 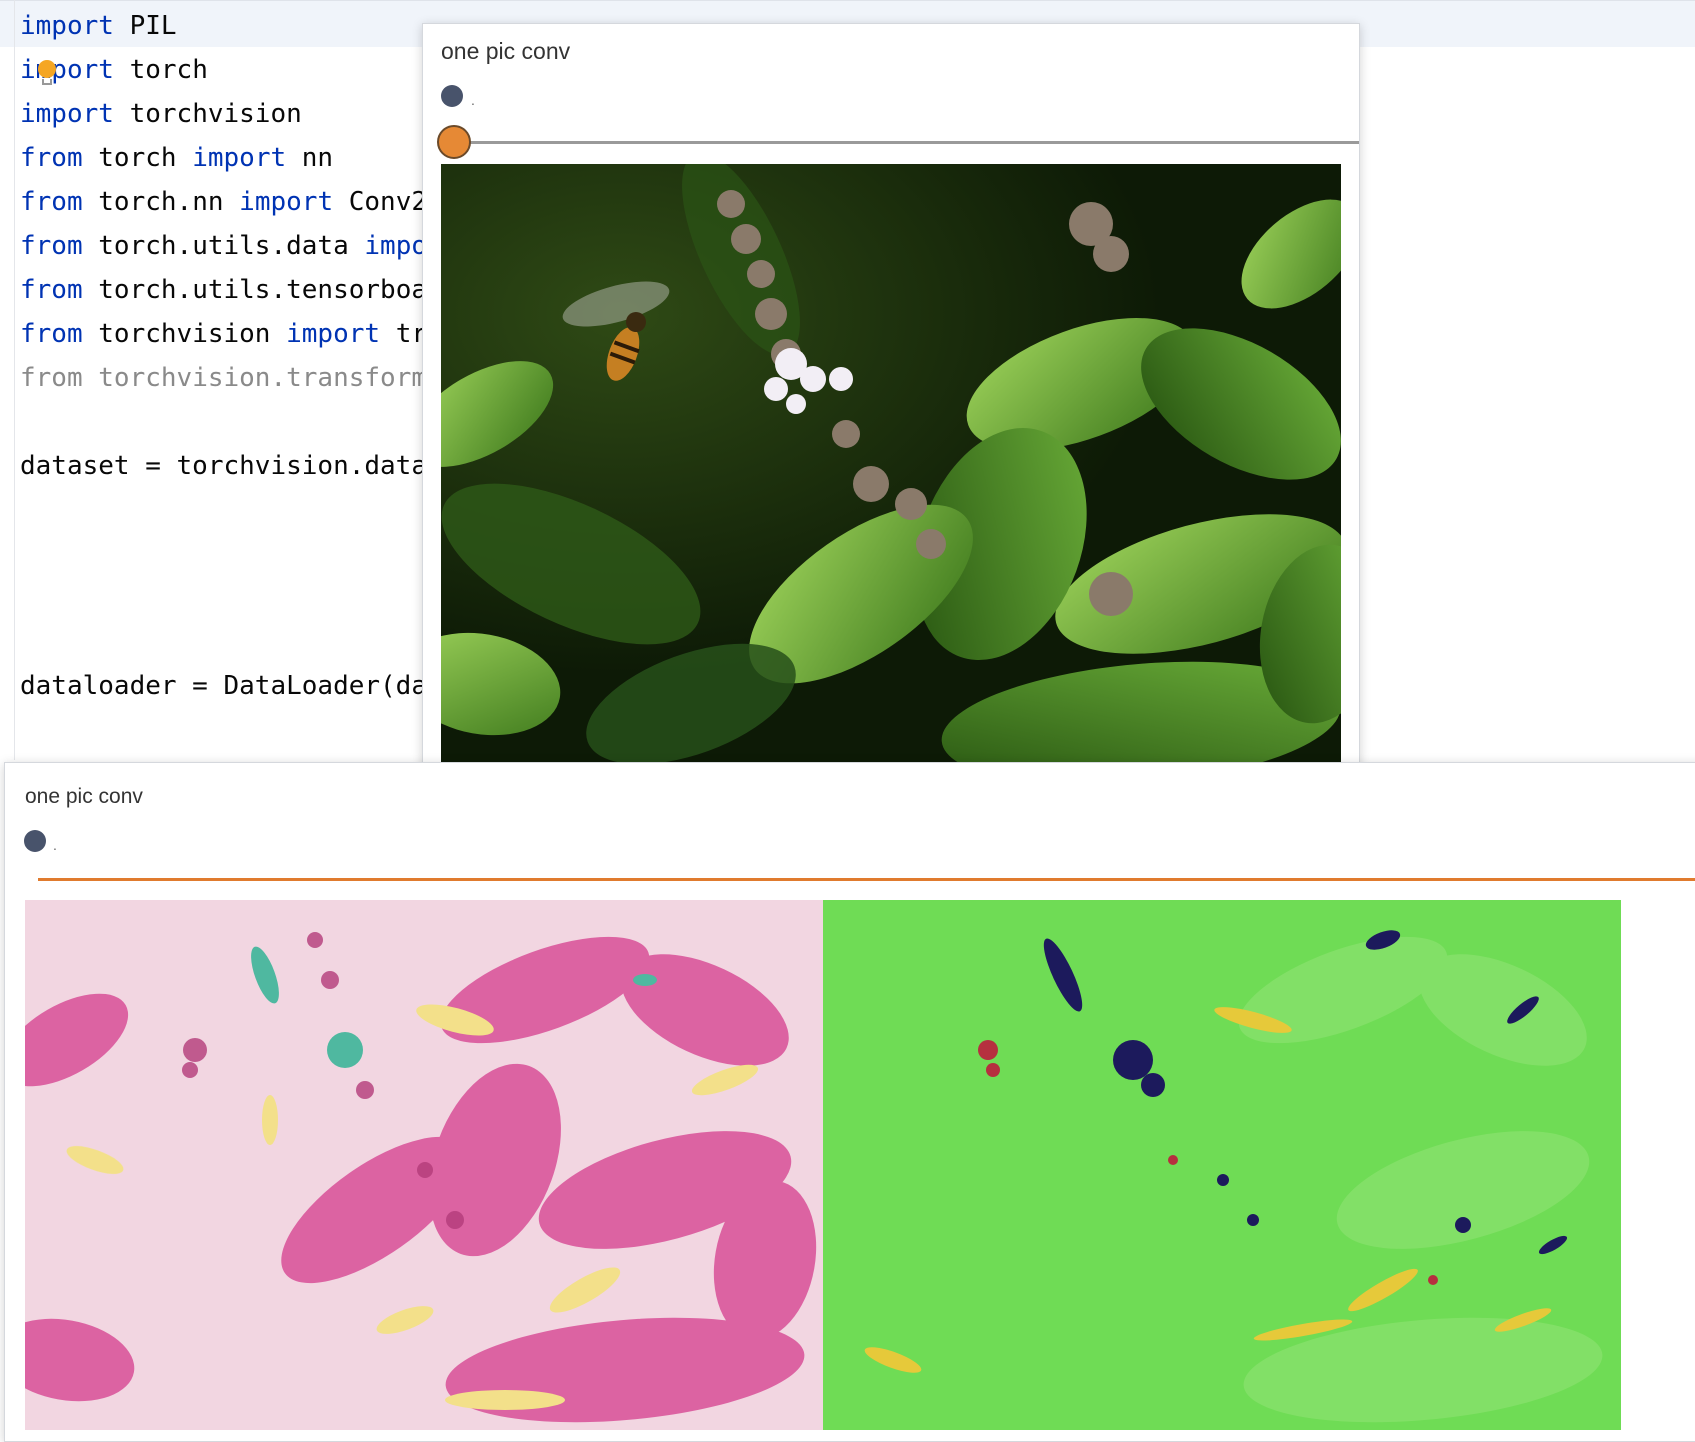 I want to click on code-token: dataloader = DataLoader(da, so click(x=223, y=686).